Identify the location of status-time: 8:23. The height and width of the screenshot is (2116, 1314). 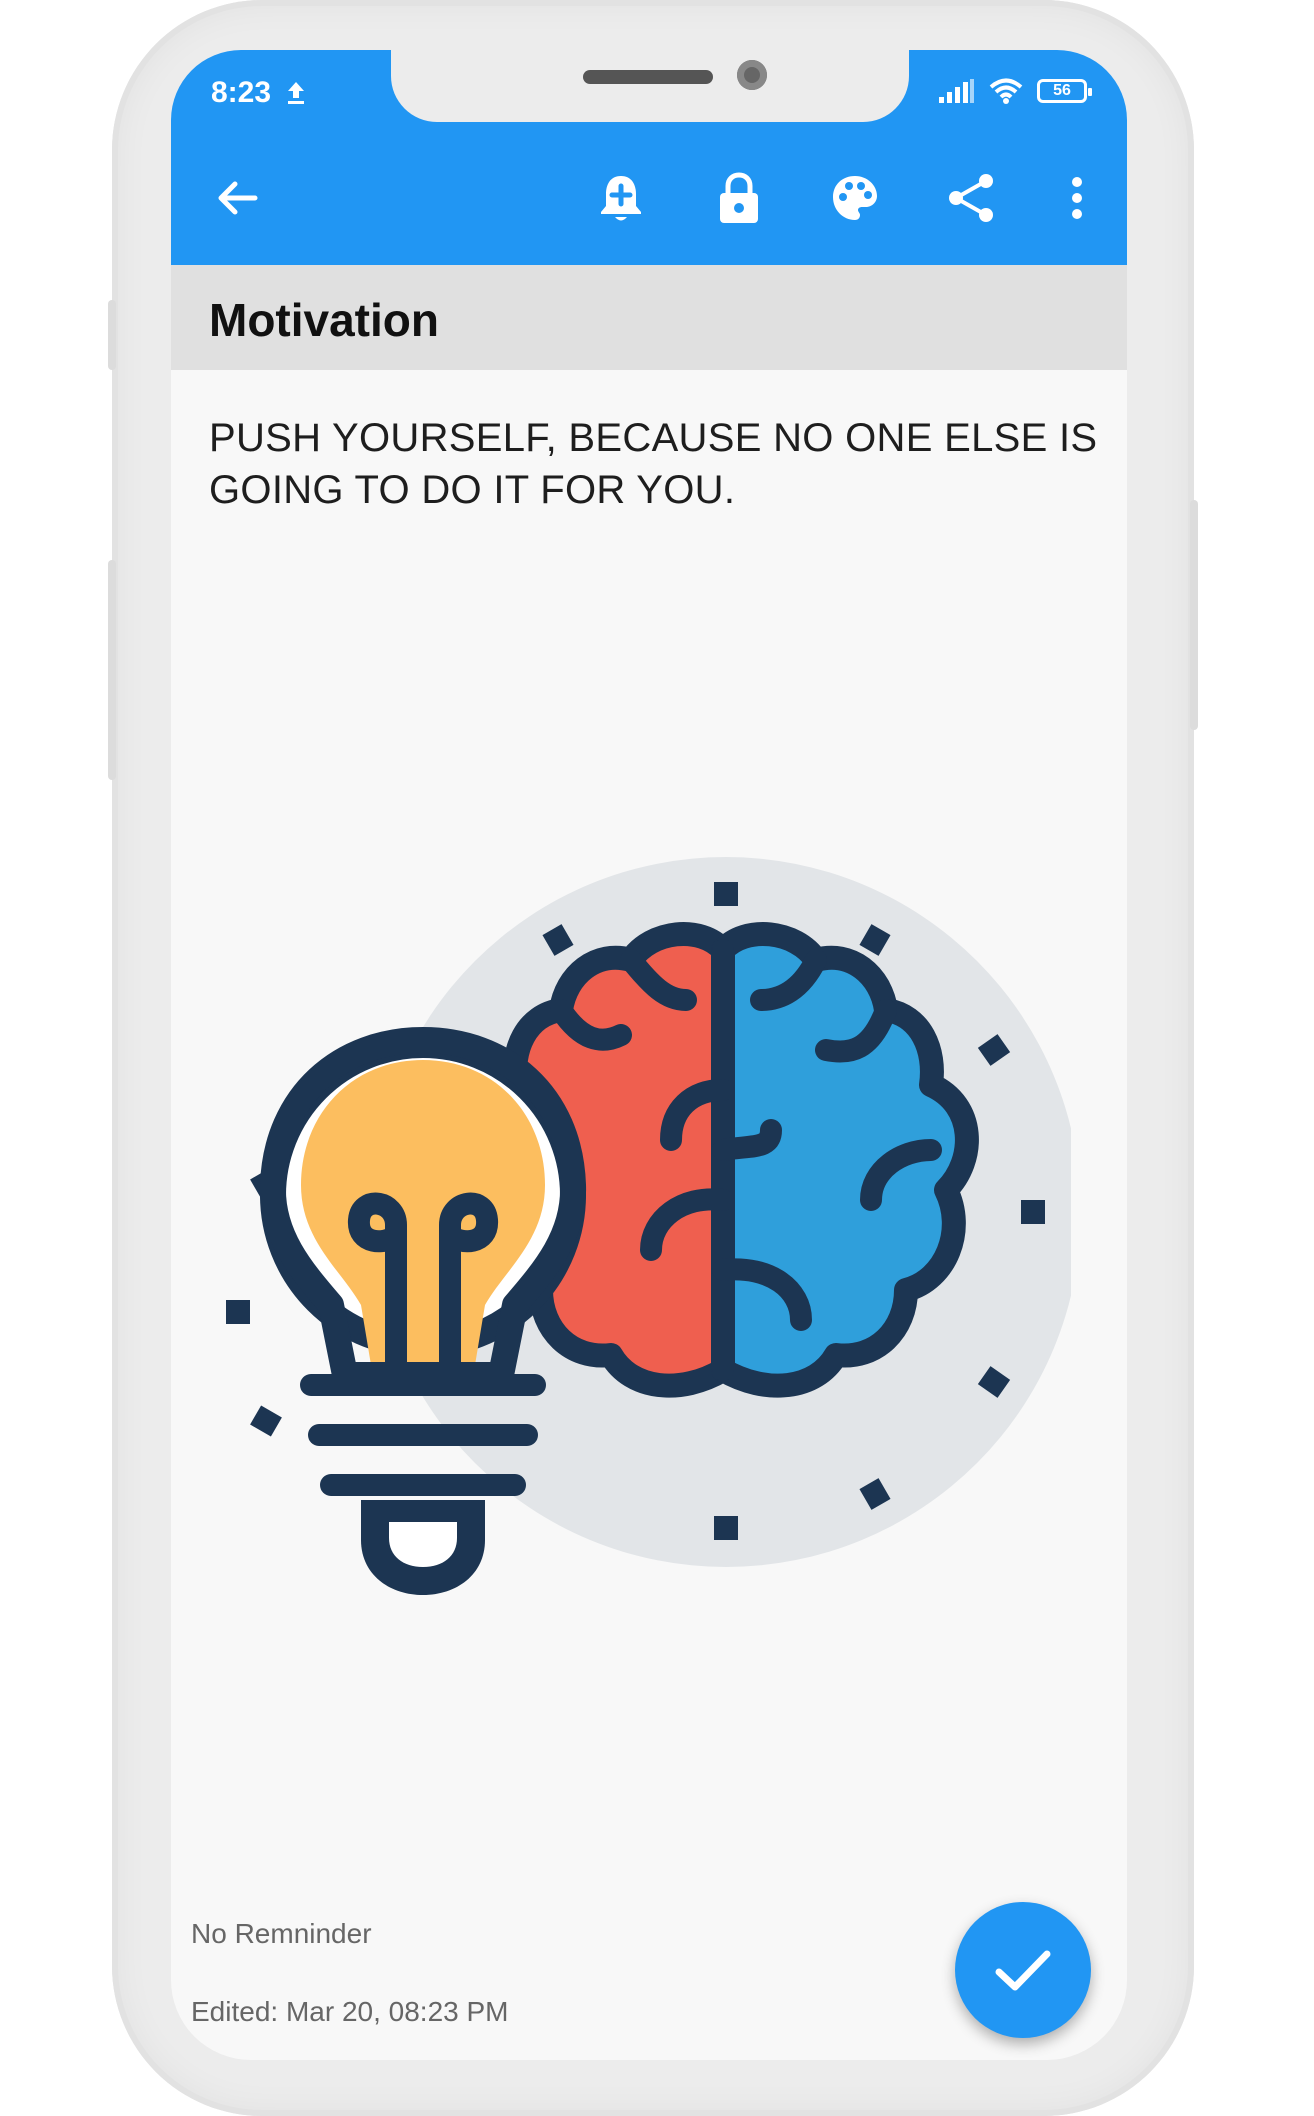
(241, 92).